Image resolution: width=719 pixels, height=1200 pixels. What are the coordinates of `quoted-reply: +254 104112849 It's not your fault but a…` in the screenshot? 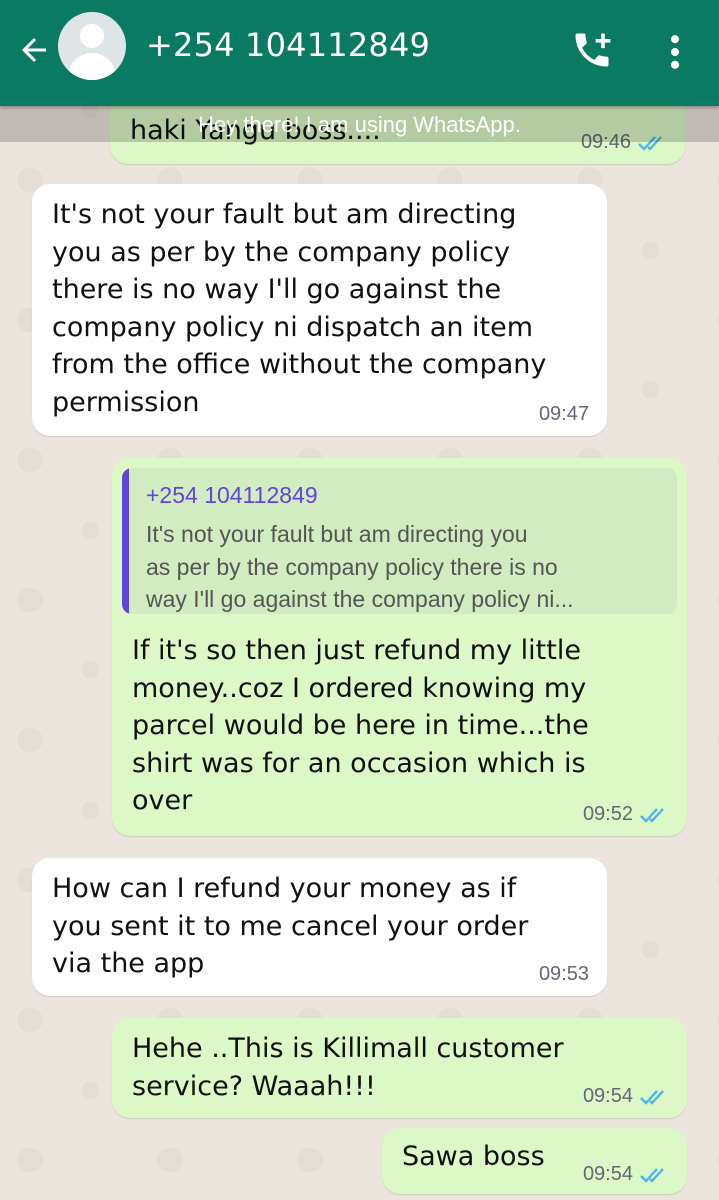 It's located at (399, 541).